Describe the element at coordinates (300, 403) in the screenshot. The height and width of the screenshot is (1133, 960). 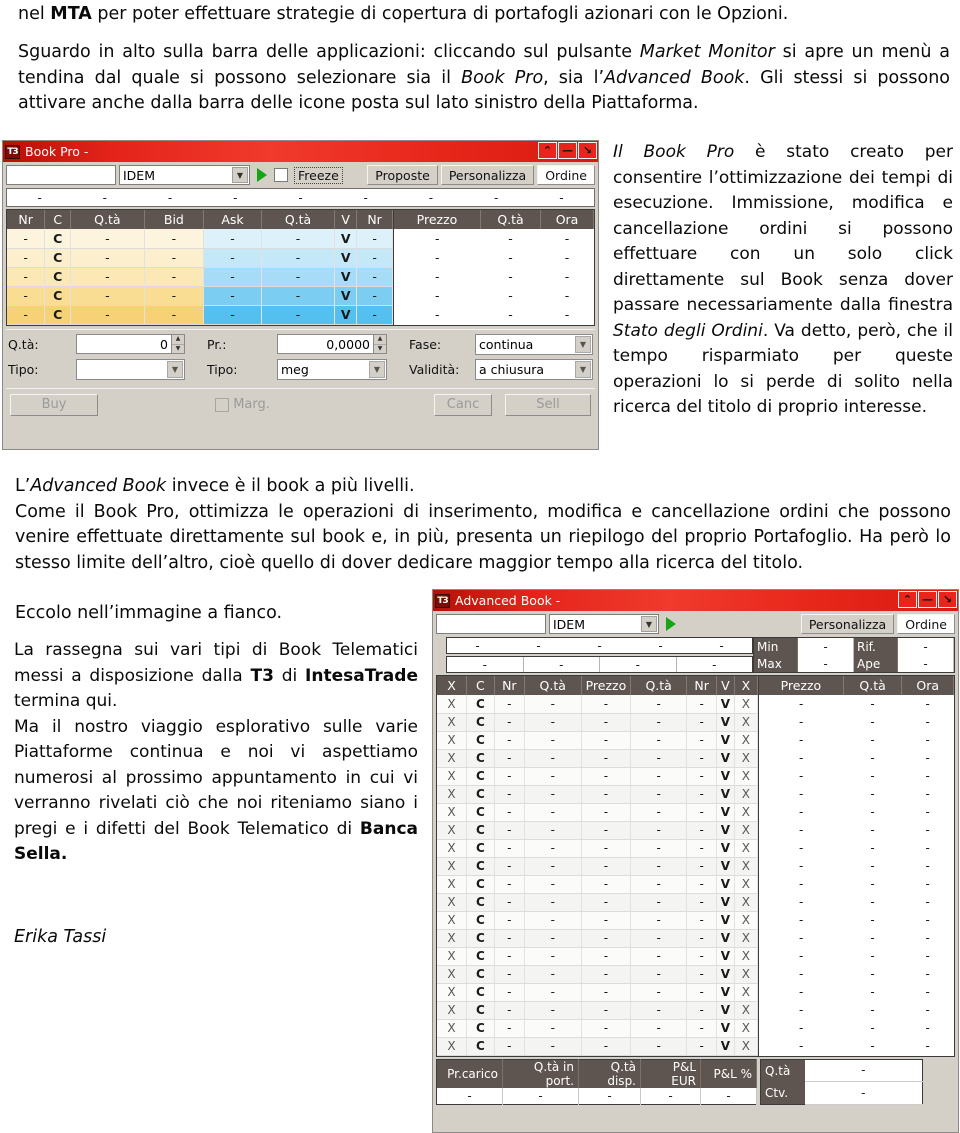
I see `book-pro-action-bar: Buy Marg. Canc Sell` at that location.